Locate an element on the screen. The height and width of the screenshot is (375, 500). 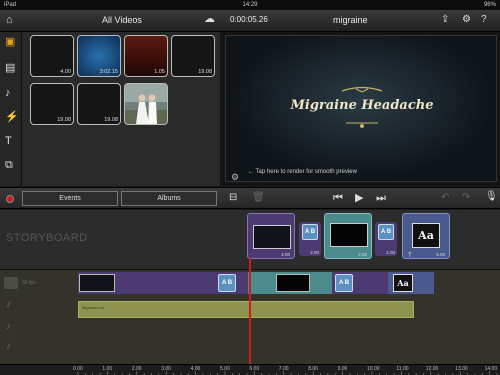
battery-label: 96% is located at coordinates (489, 5).